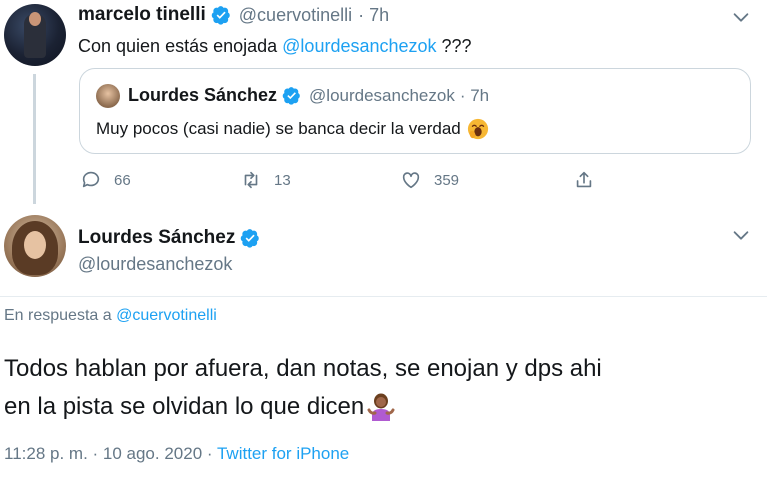  I want to click on yawning-face-emoji-icon, so click(477, 129).